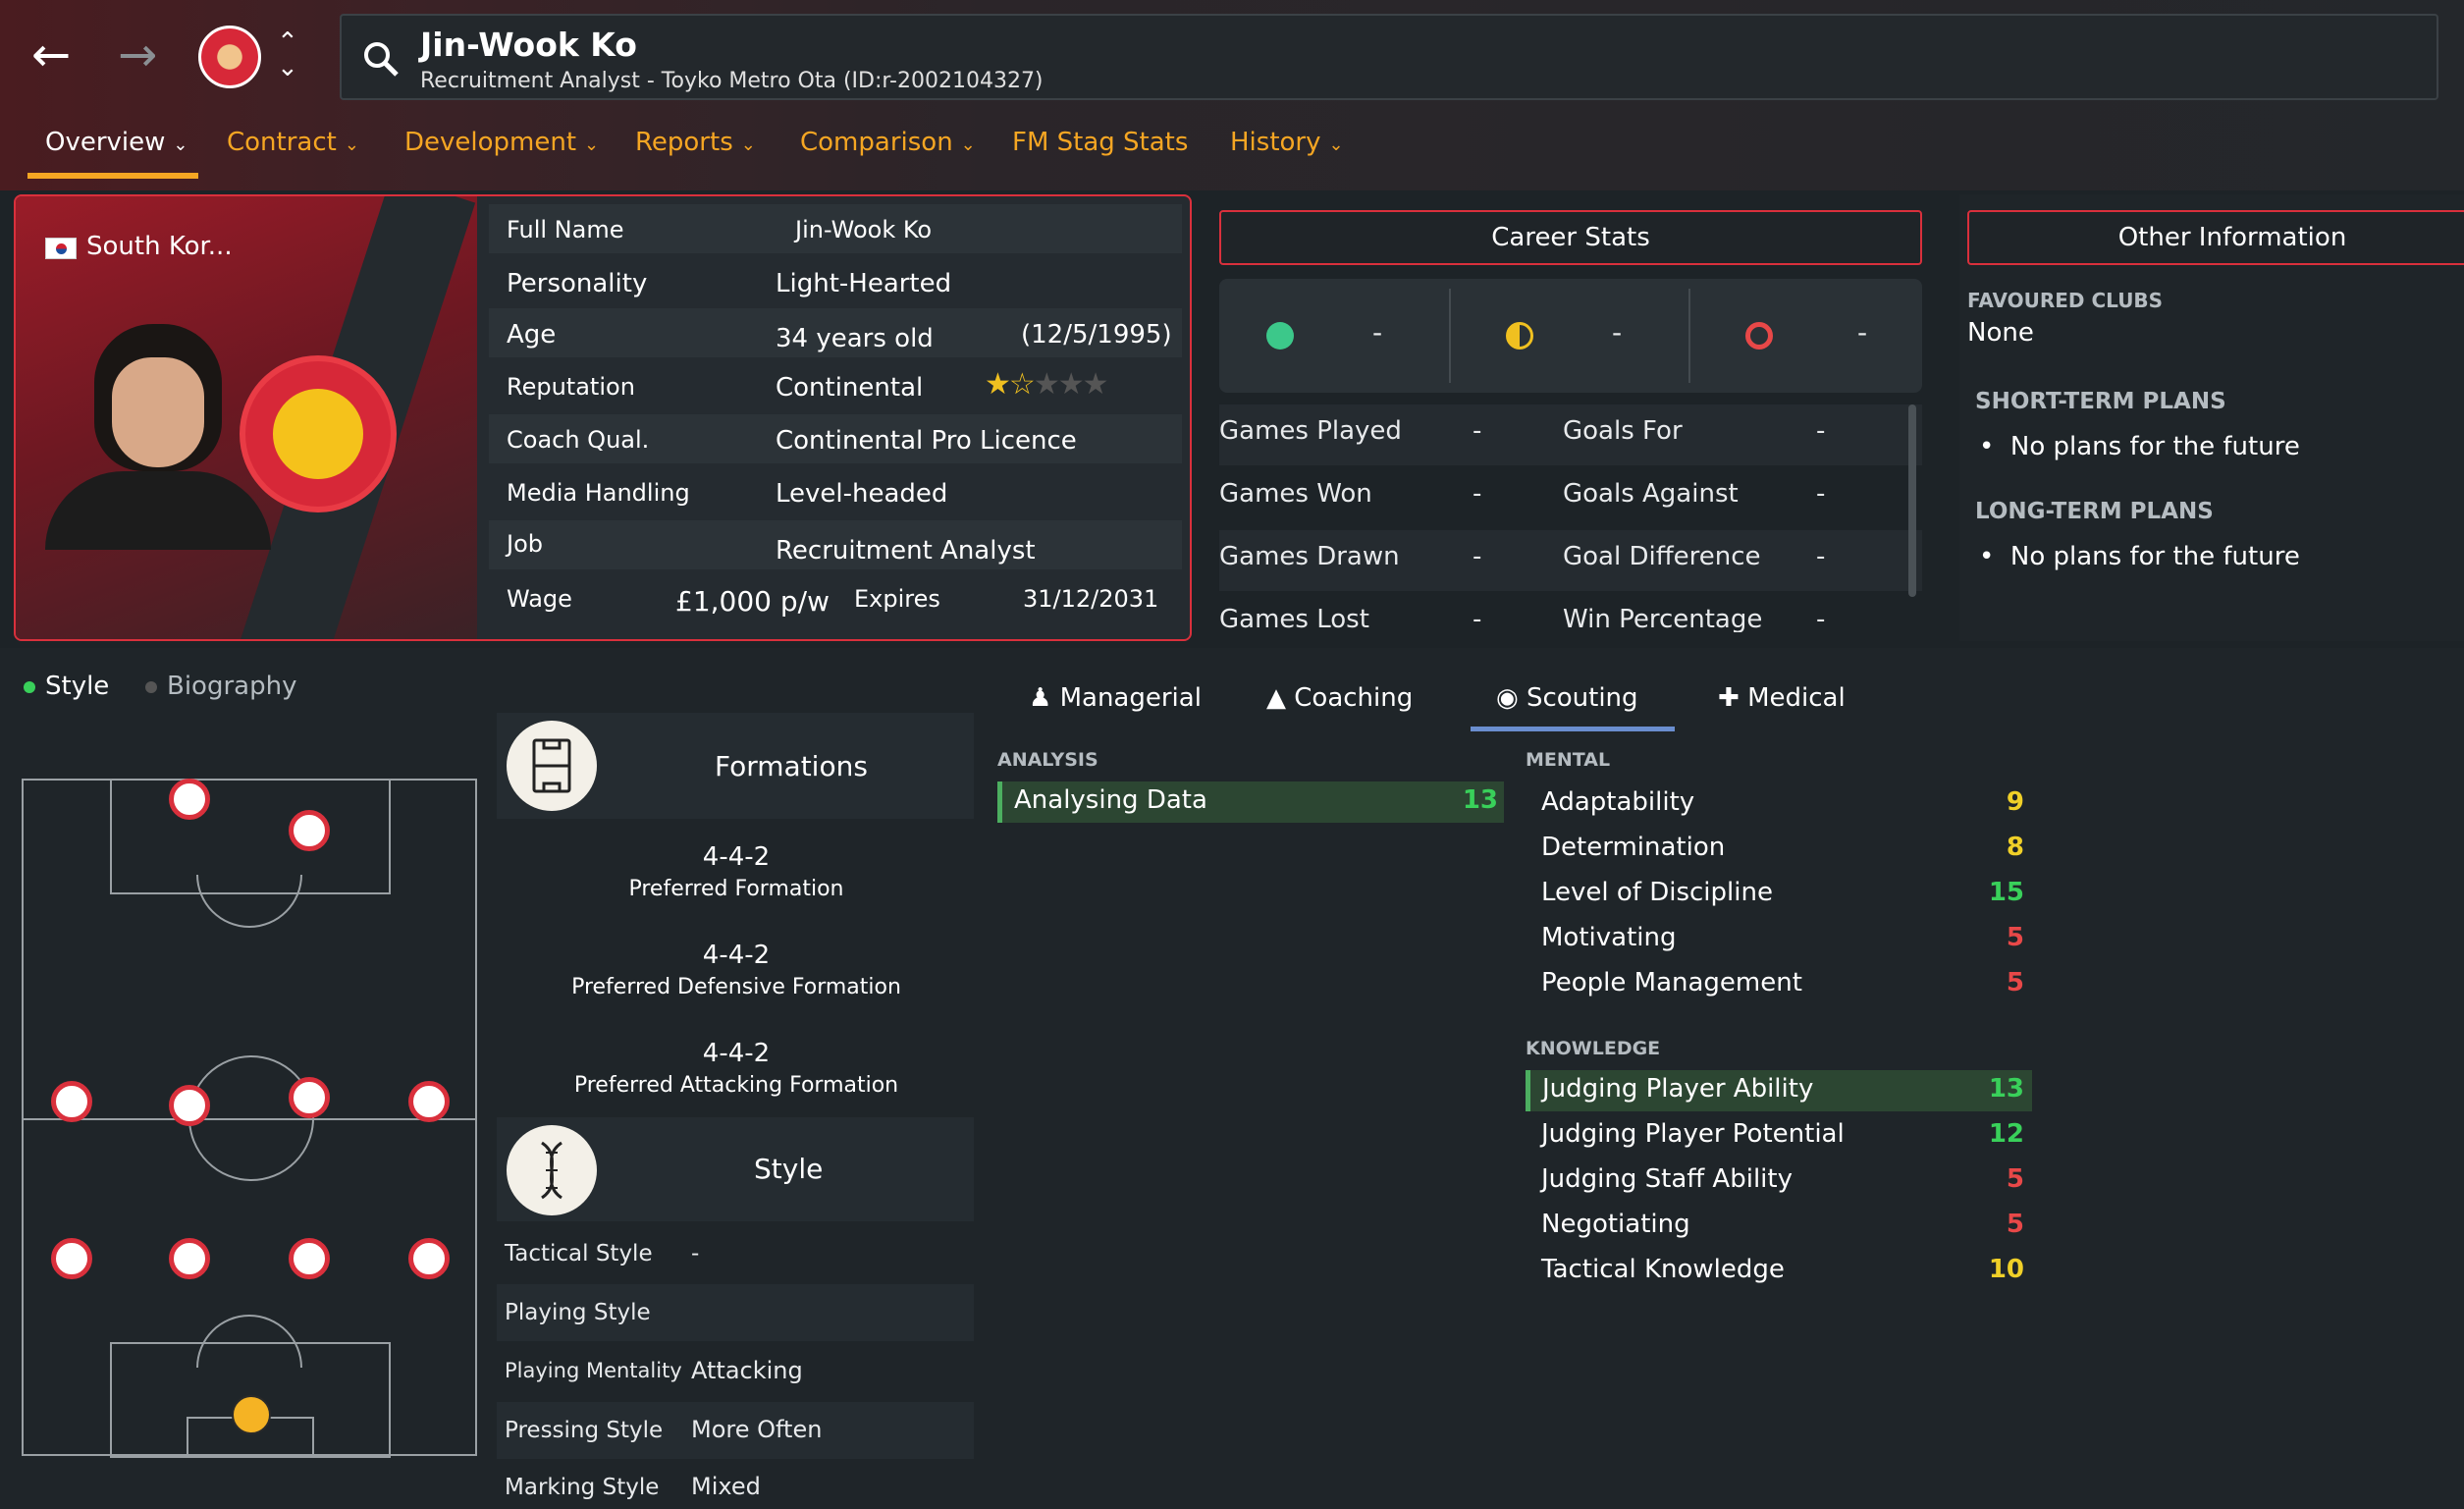  What do you see at coordinates (906, 551) in the screenshot?
I see `info-value: Recruitment Analyst` at bounding box center [906, 551].